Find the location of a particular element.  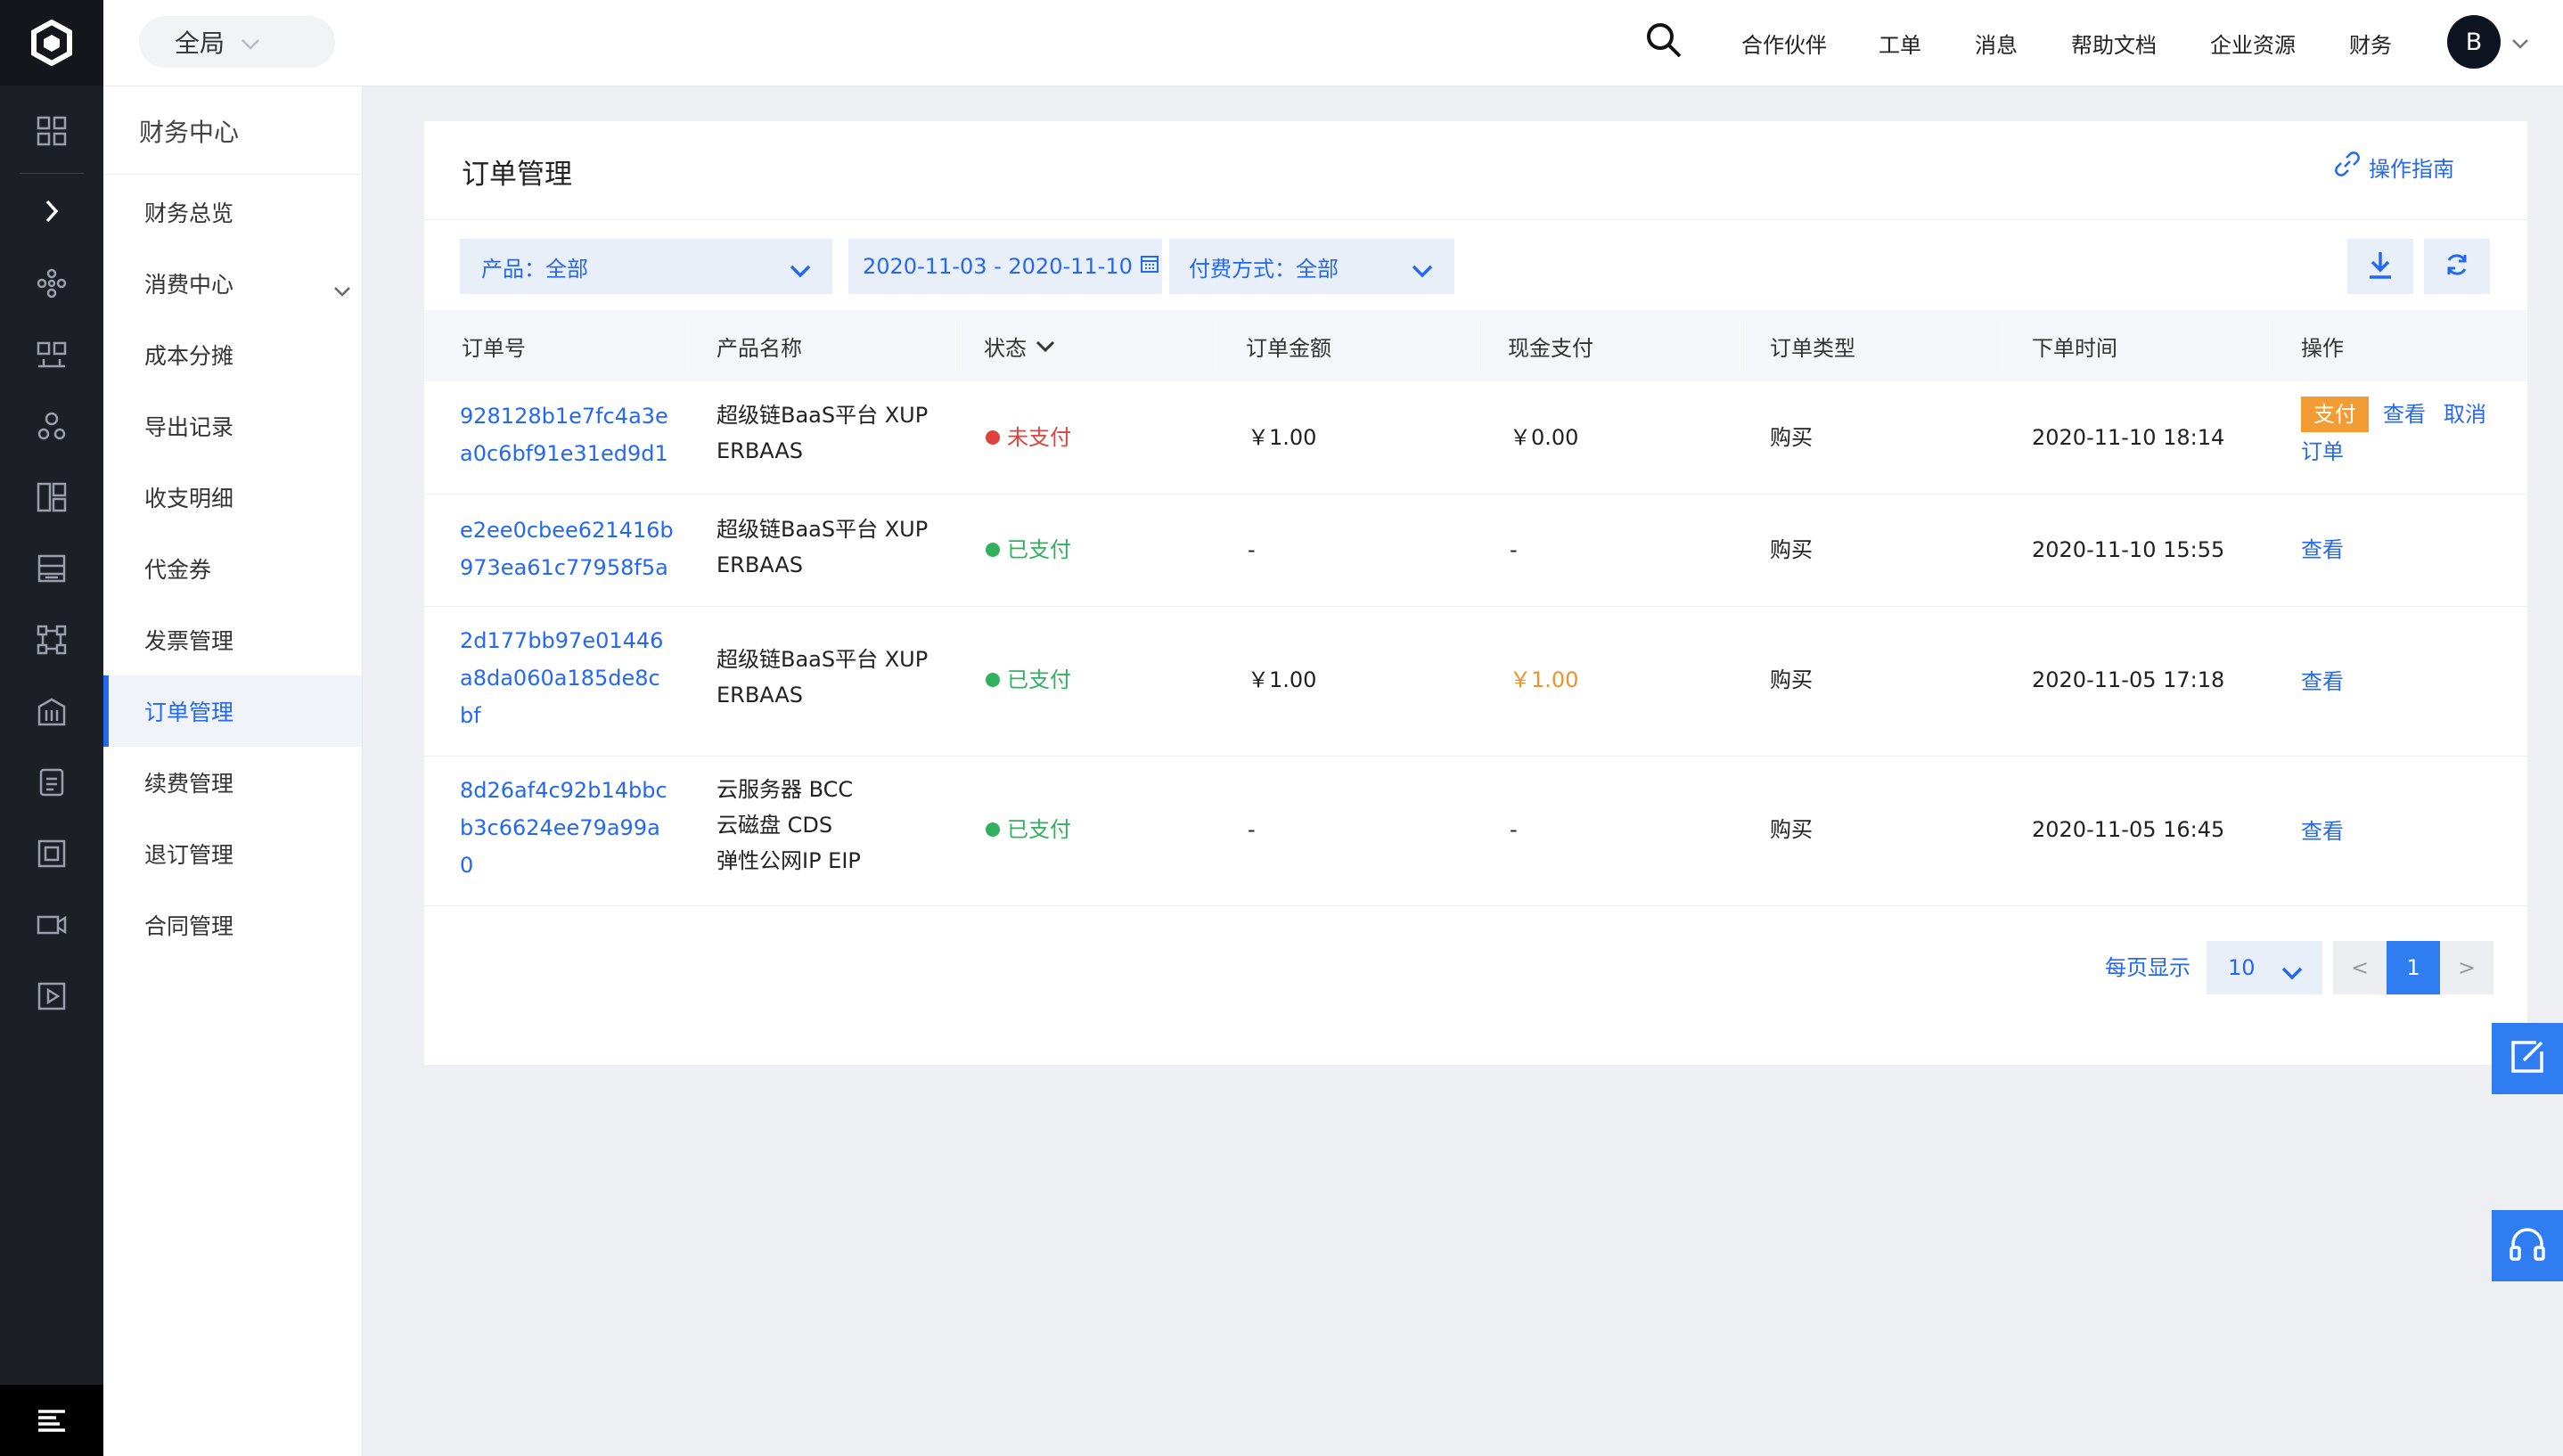

nav-finance: 财务 is located at coordinates (2370, 43).